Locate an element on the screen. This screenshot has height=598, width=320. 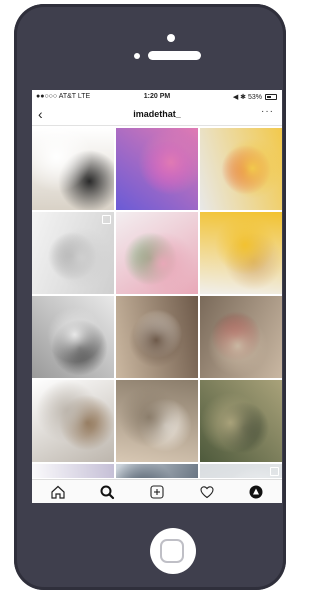
earpiece-speaker is located at coordinates (174, 55).